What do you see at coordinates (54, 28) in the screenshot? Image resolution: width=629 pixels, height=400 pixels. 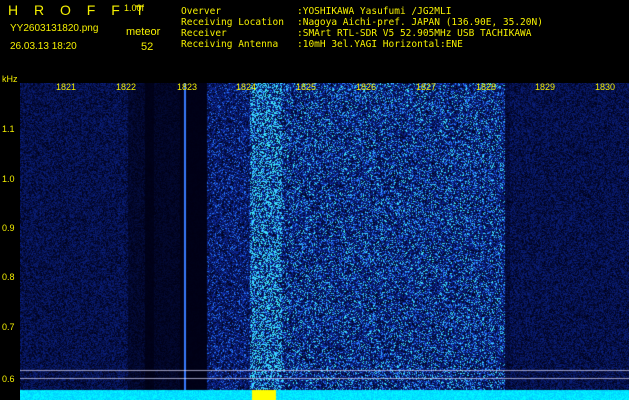 I see `filename-label: YY2603131820.png` at bounding box center [54, 28].